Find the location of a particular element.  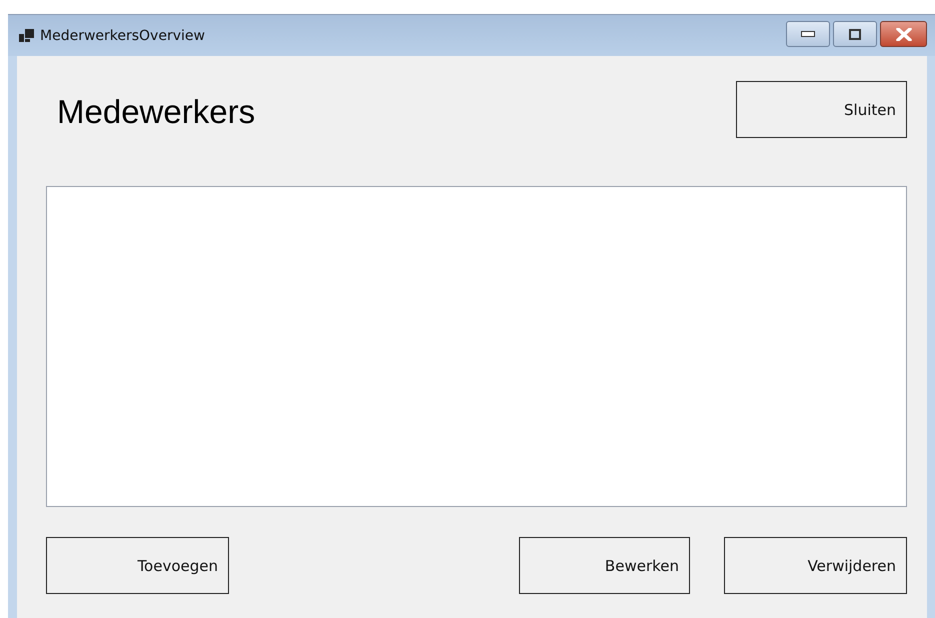

action-button: Verwijderen is located at coordinates (815, 565).